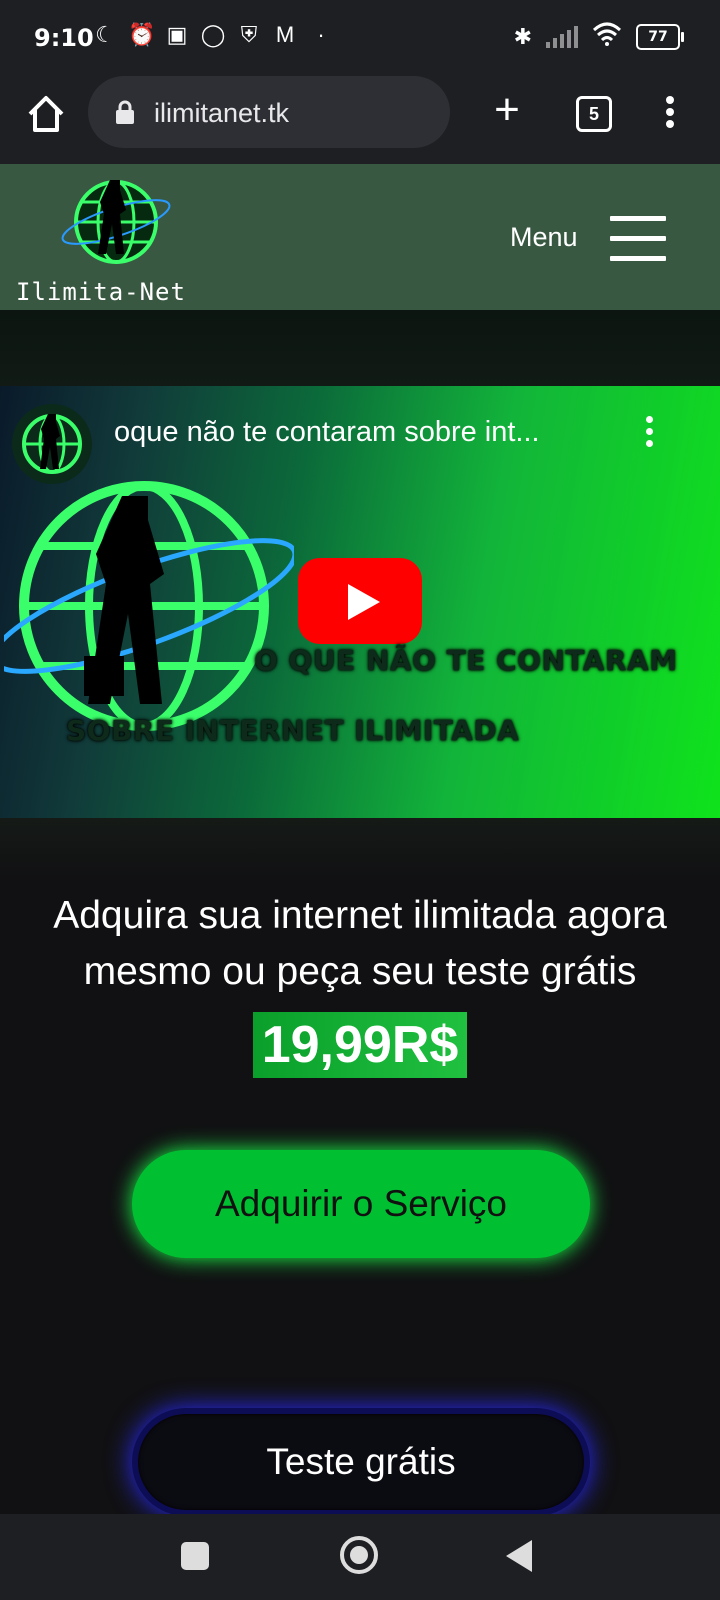 This screenshot has height=1600, width=720. What do you see at coordinates (466, 660) in the screenshot?
I see `video-overlay-line1: O QUE NÃO TE CONTARAM` at bounding box center [466, 660].